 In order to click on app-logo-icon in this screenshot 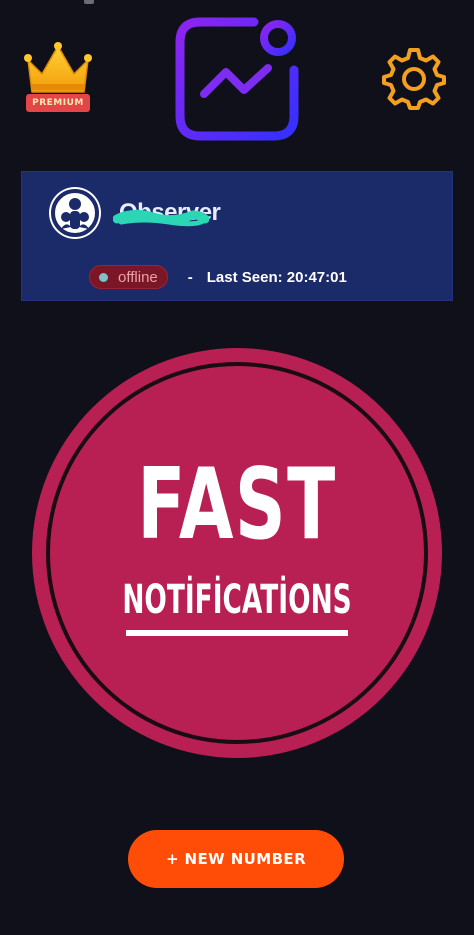, I will do `click(237, 79)`.